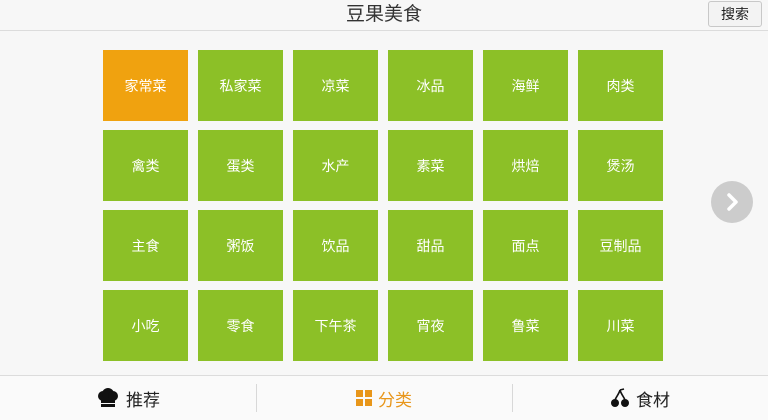 This screenshot has width=768, height=420. I want to click on category-tile: 煲汤, so click(620, 165).